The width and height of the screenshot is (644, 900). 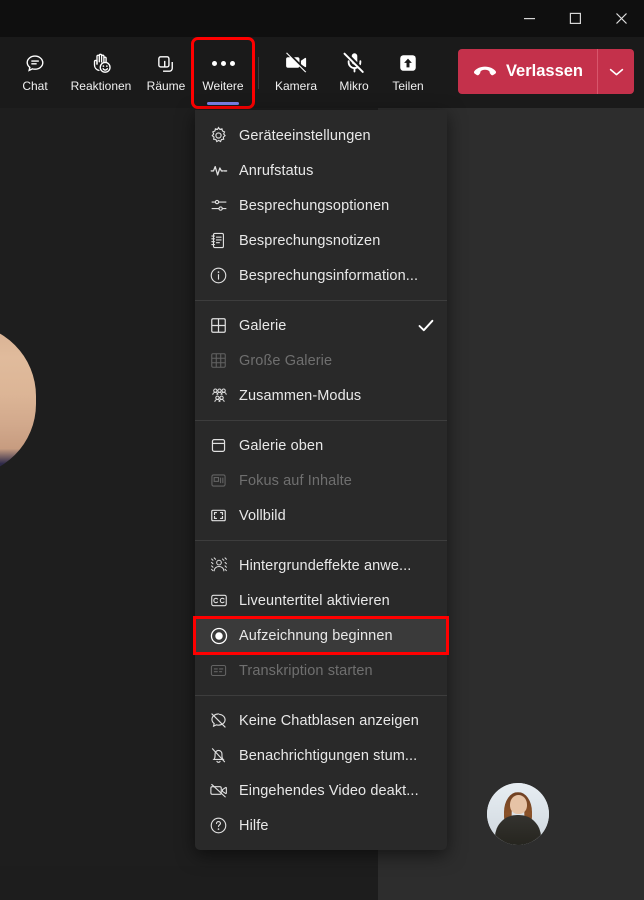 I want to click on speaker-avatar-image, so click(x=18, y=400).